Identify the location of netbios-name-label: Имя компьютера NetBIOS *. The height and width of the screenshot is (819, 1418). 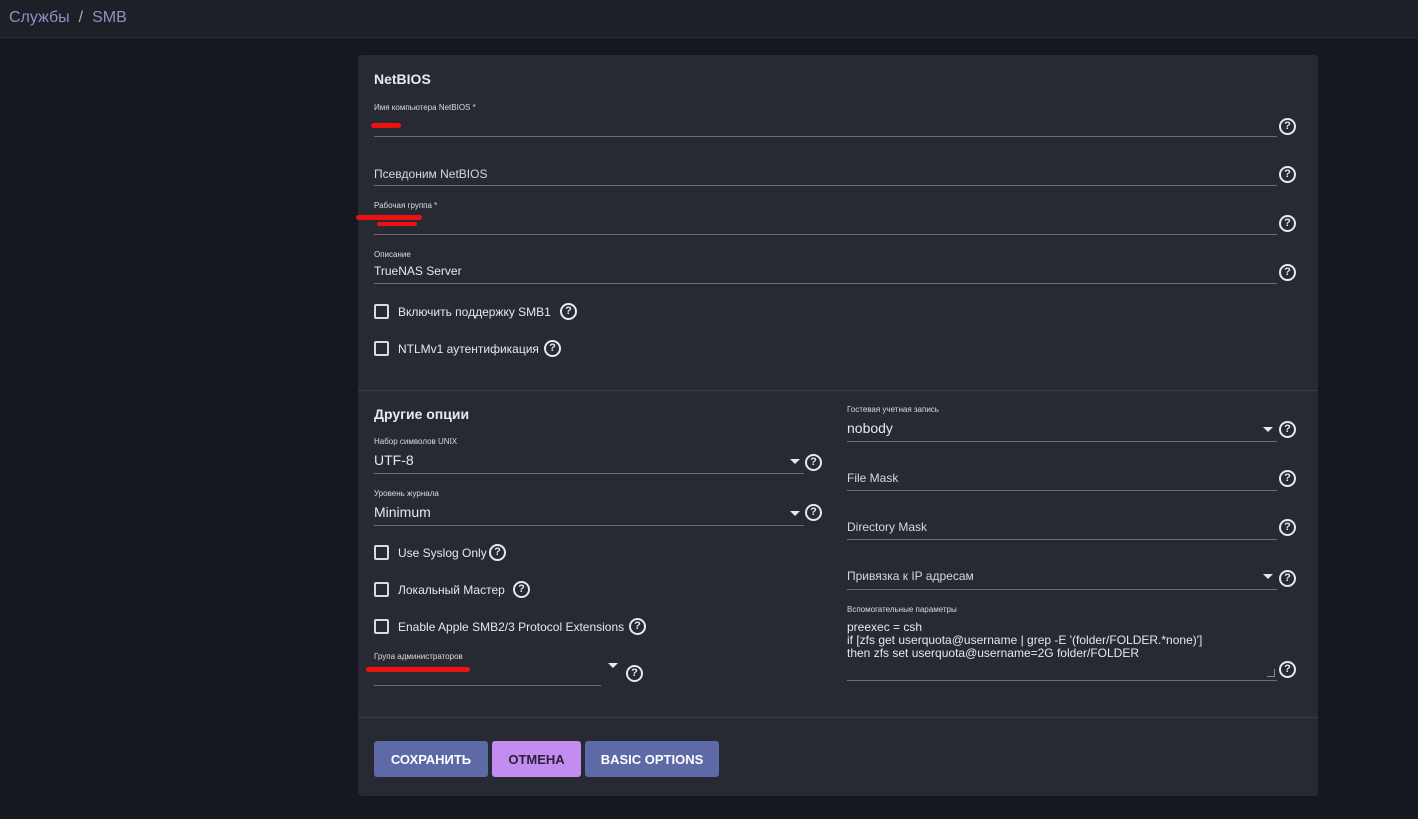
(425, 107).